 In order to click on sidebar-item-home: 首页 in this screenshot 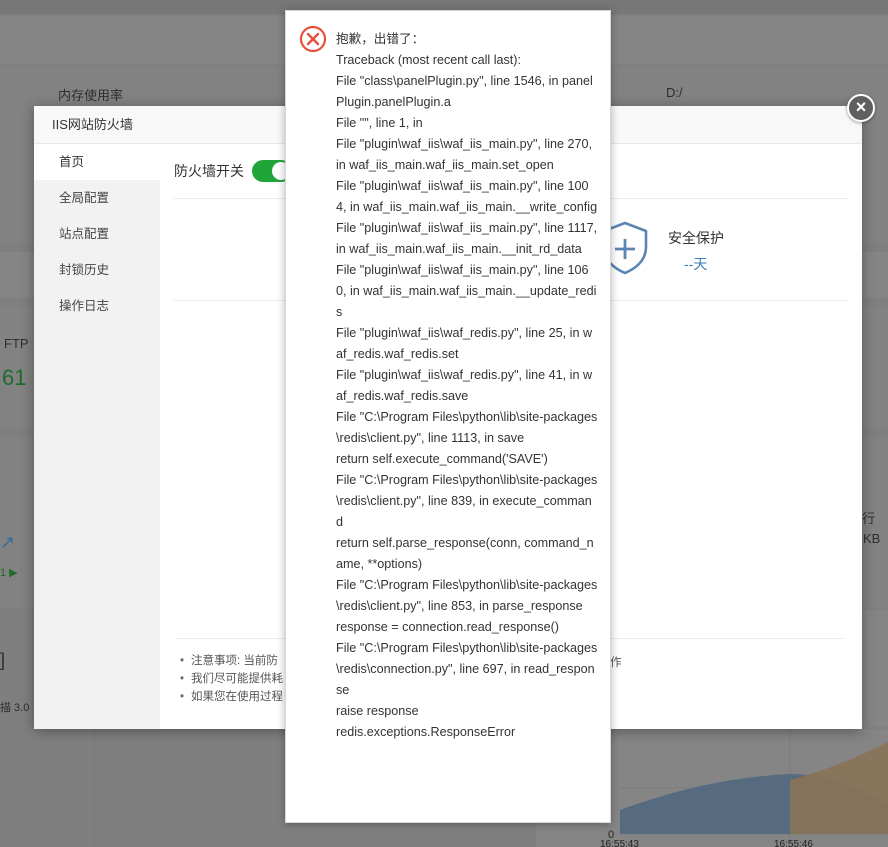, I will do `click(97, 162)`.